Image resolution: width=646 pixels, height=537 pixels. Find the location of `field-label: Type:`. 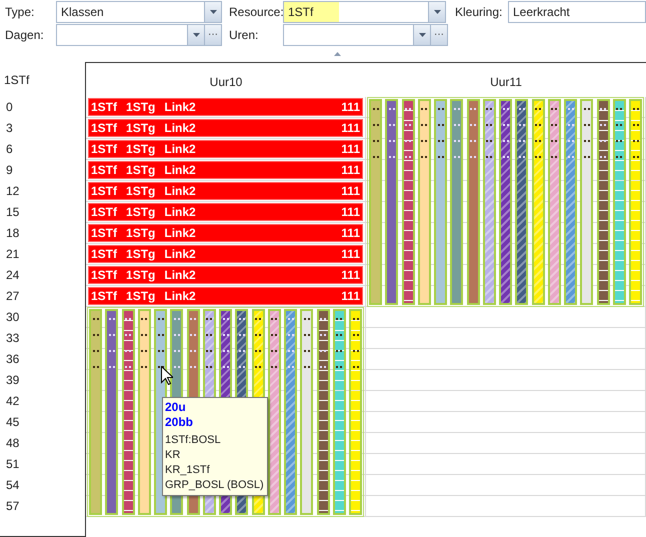

field-label: Type: is located at coordinates (20, 12).